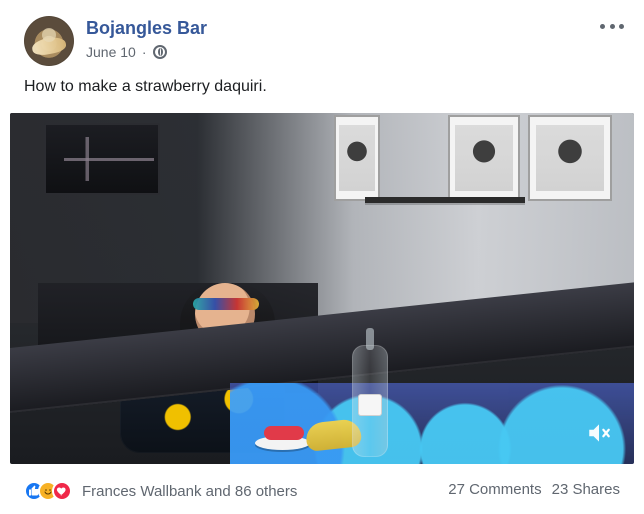  What do you see at coordinates (494, 489) in the screenshot?
I see `comments-count: 27 Comments` at bounding box center [494, 489].